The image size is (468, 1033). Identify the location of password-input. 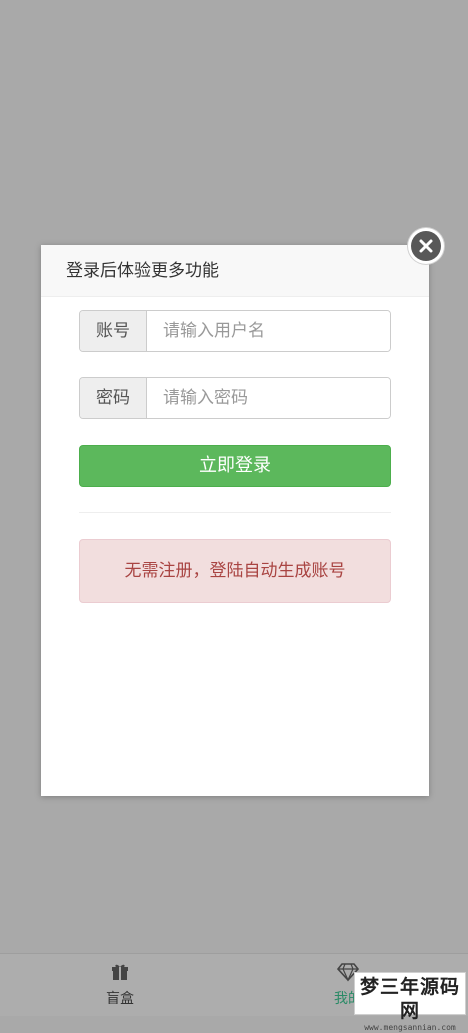
(268, 398).